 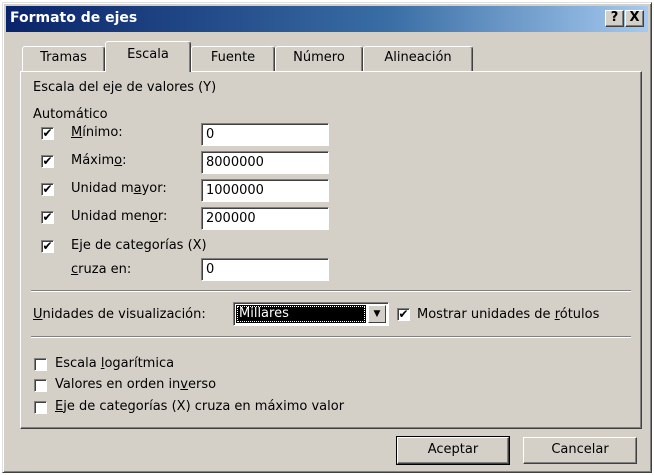 What do you see at coordinates (99, 160) in the screenshot?
I see `max-label: Máximo:` at bounding box center [99, 160].